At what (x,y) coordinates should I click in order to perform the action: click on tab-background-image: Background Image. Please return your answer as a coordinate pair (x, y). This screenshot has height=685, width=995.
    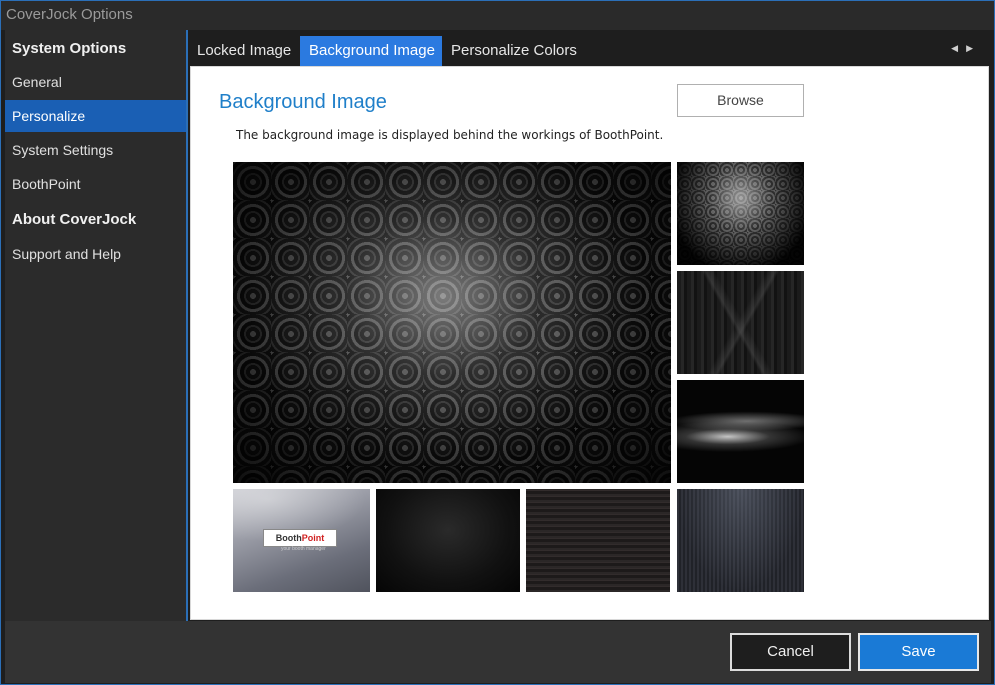
    Looking at the image, I should click on (371, 51).